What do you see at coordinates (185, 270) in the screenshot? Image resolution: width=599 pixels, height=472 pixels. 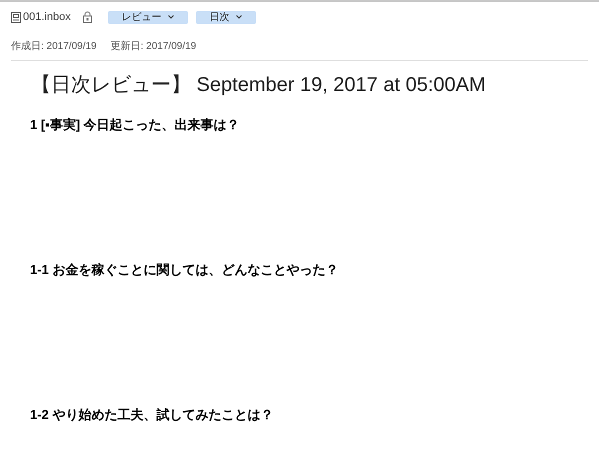 I see `section-heading: 1-1 お金を稼ぐことに関しては、どんなことやった？` at bounding box center [185, 270].